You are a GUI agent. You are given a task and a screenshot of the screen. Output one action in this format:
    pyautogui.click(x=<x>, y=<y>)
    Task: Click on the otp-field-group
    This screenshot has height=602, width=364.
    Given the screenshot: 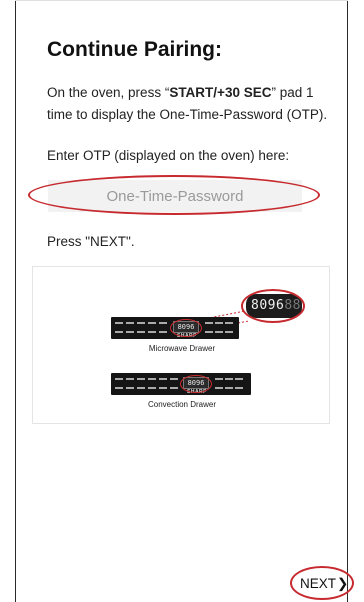 What is the action you would take?
    pyautogui.click(x=174, y=195)
    